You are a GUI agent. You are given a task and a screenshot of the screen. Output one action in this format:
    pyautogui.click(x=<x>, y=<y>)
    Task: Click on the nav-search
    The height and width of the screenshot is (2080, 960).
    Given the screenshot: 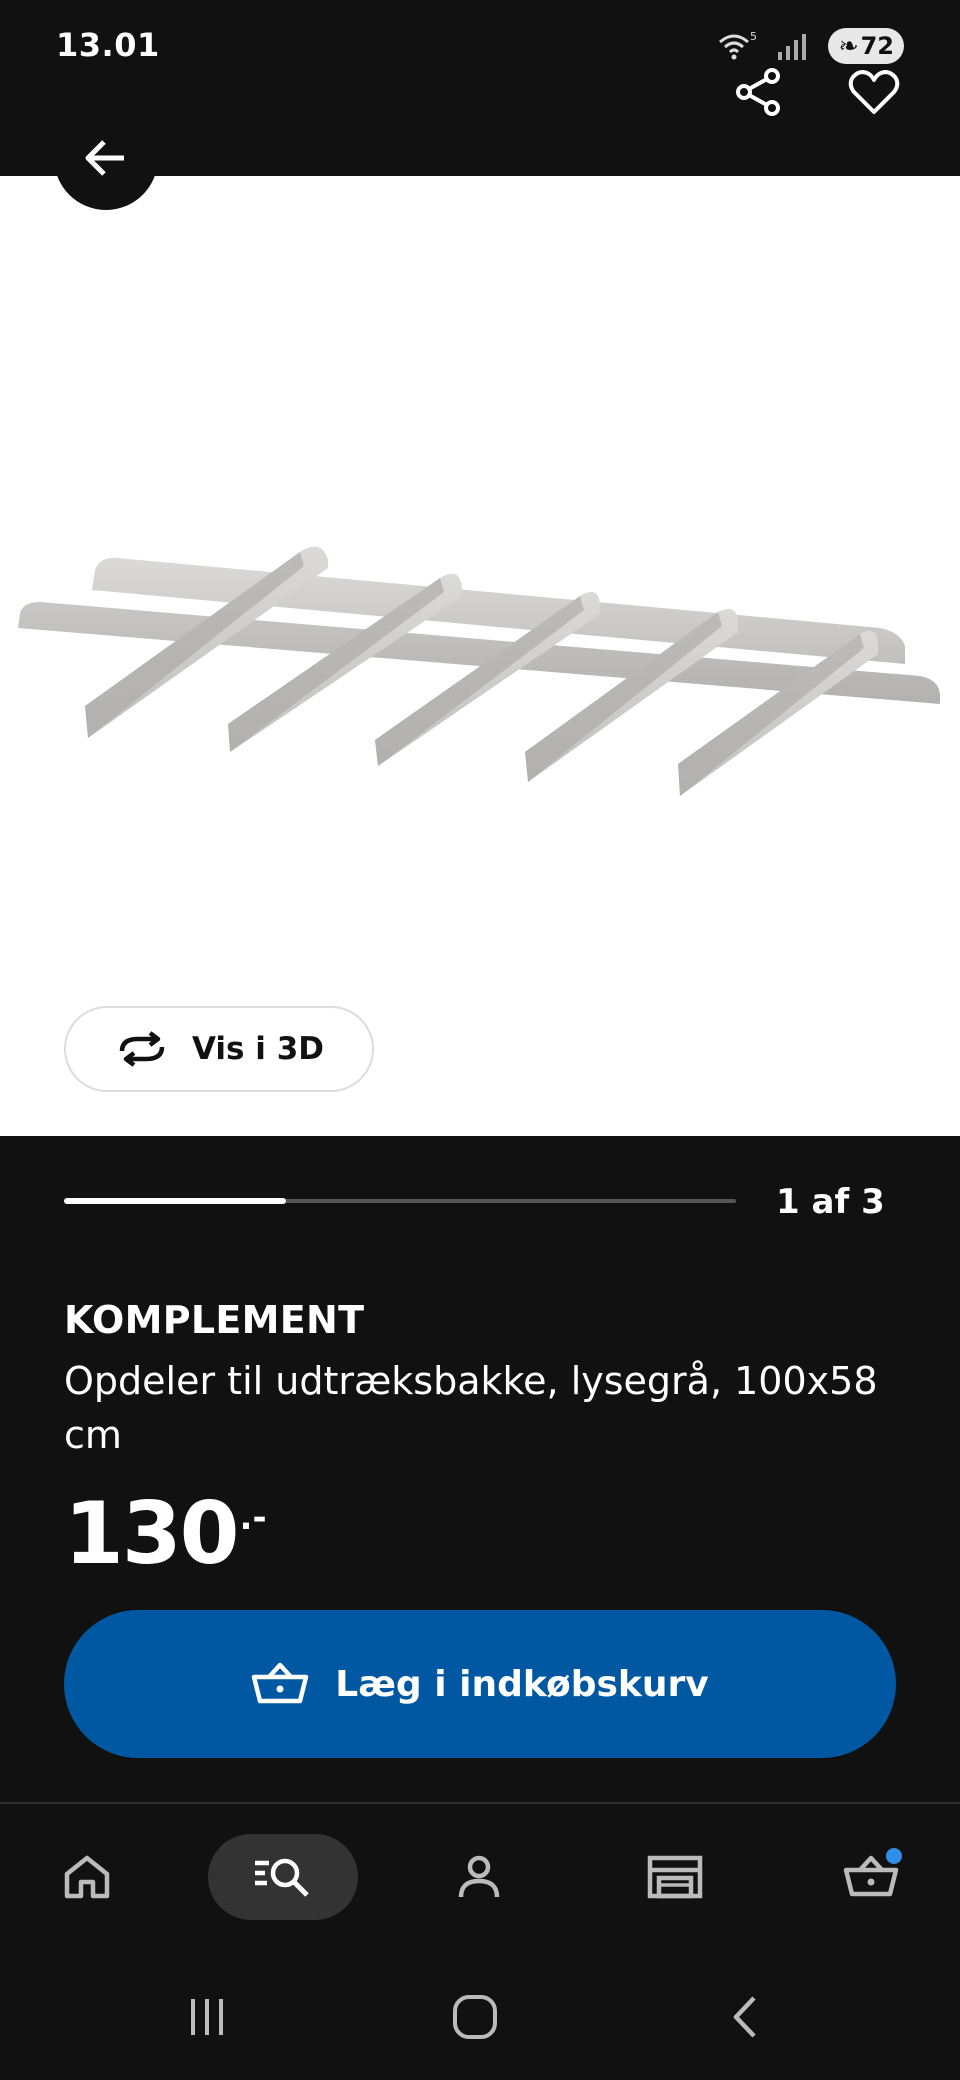 What is the action you would take?
    pyautogui.click(x=283, y=1877)
    